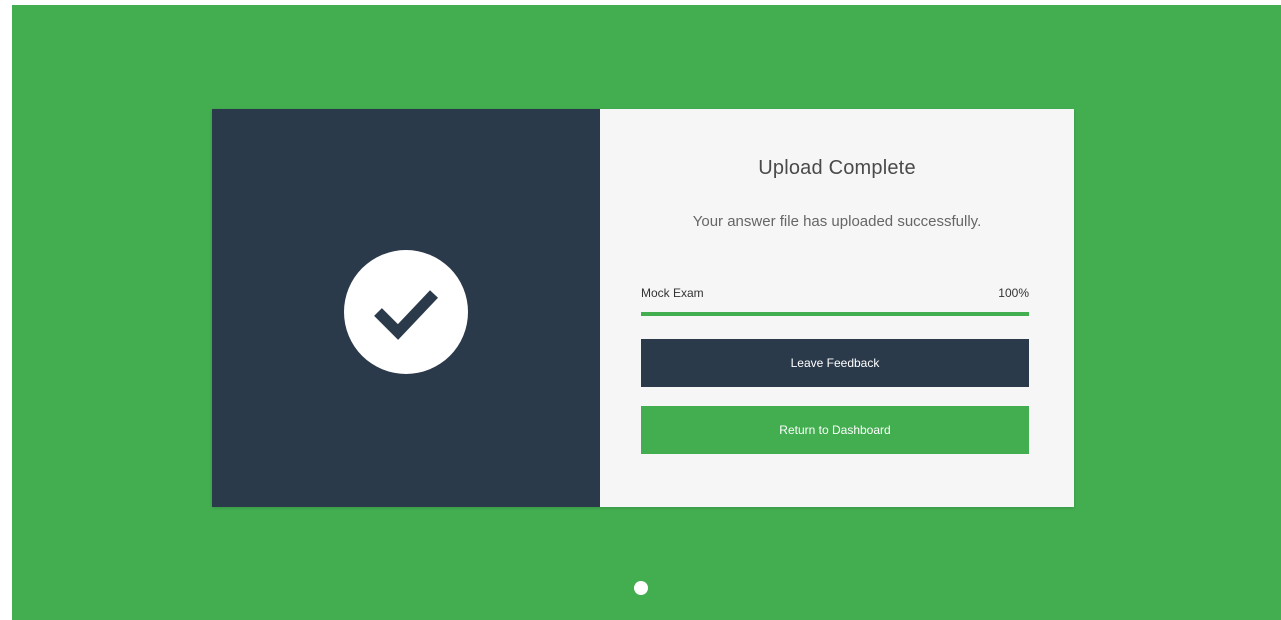  I want to click on progress-label: Mock Exam, so click(672, 293).